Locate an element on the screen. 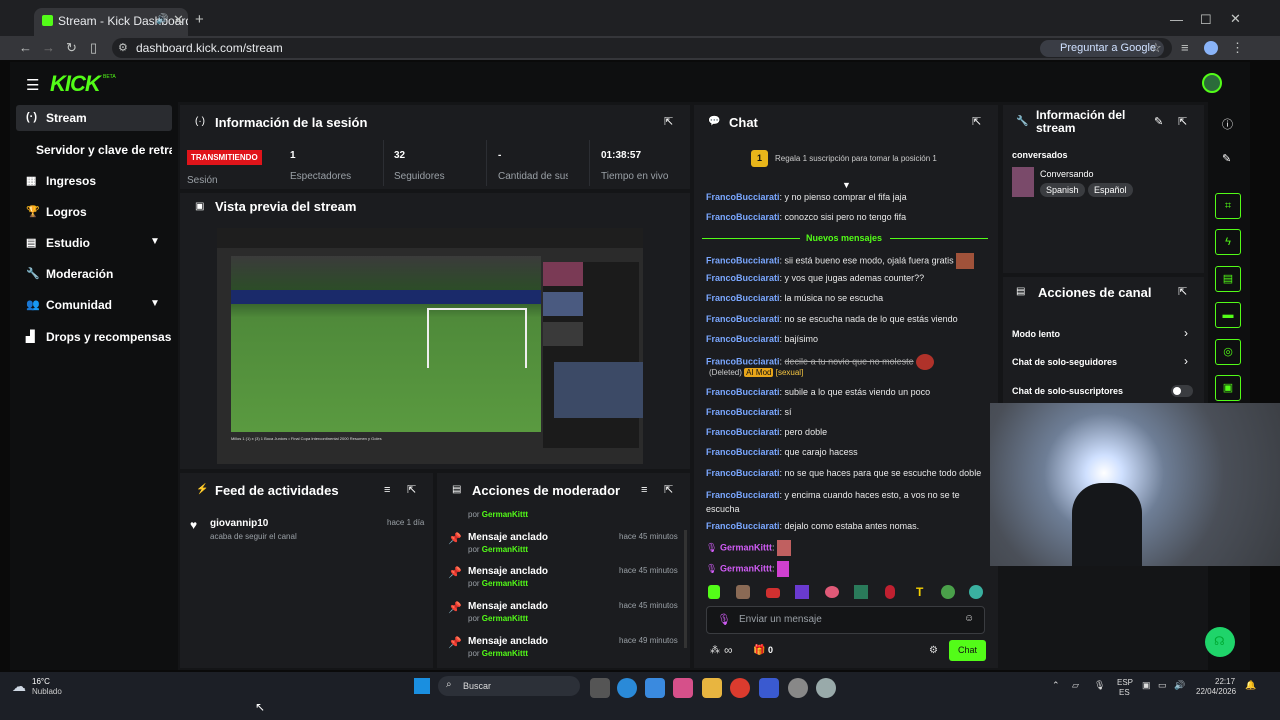  maximize-icon: ☐ is located at coordinates (1206, 20).